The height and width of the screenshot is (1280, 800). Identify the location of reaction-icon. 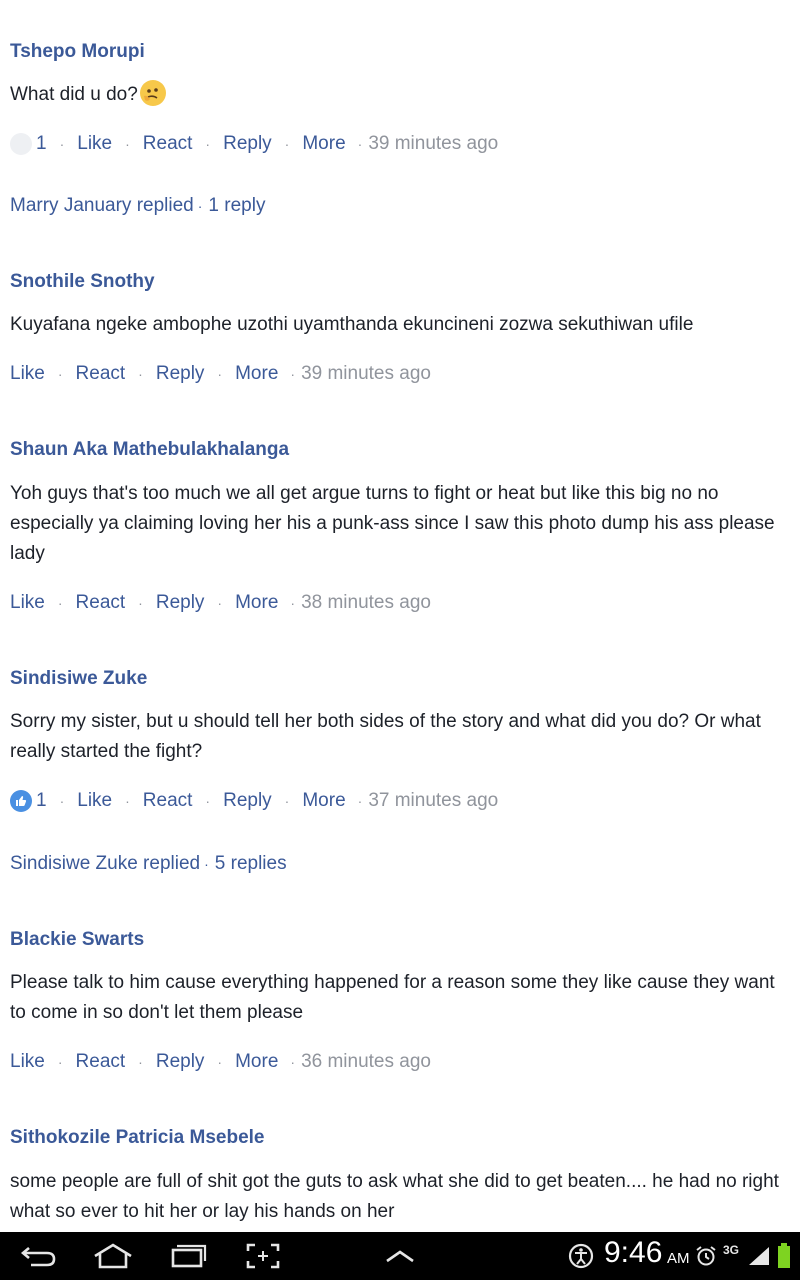
(21, 144).